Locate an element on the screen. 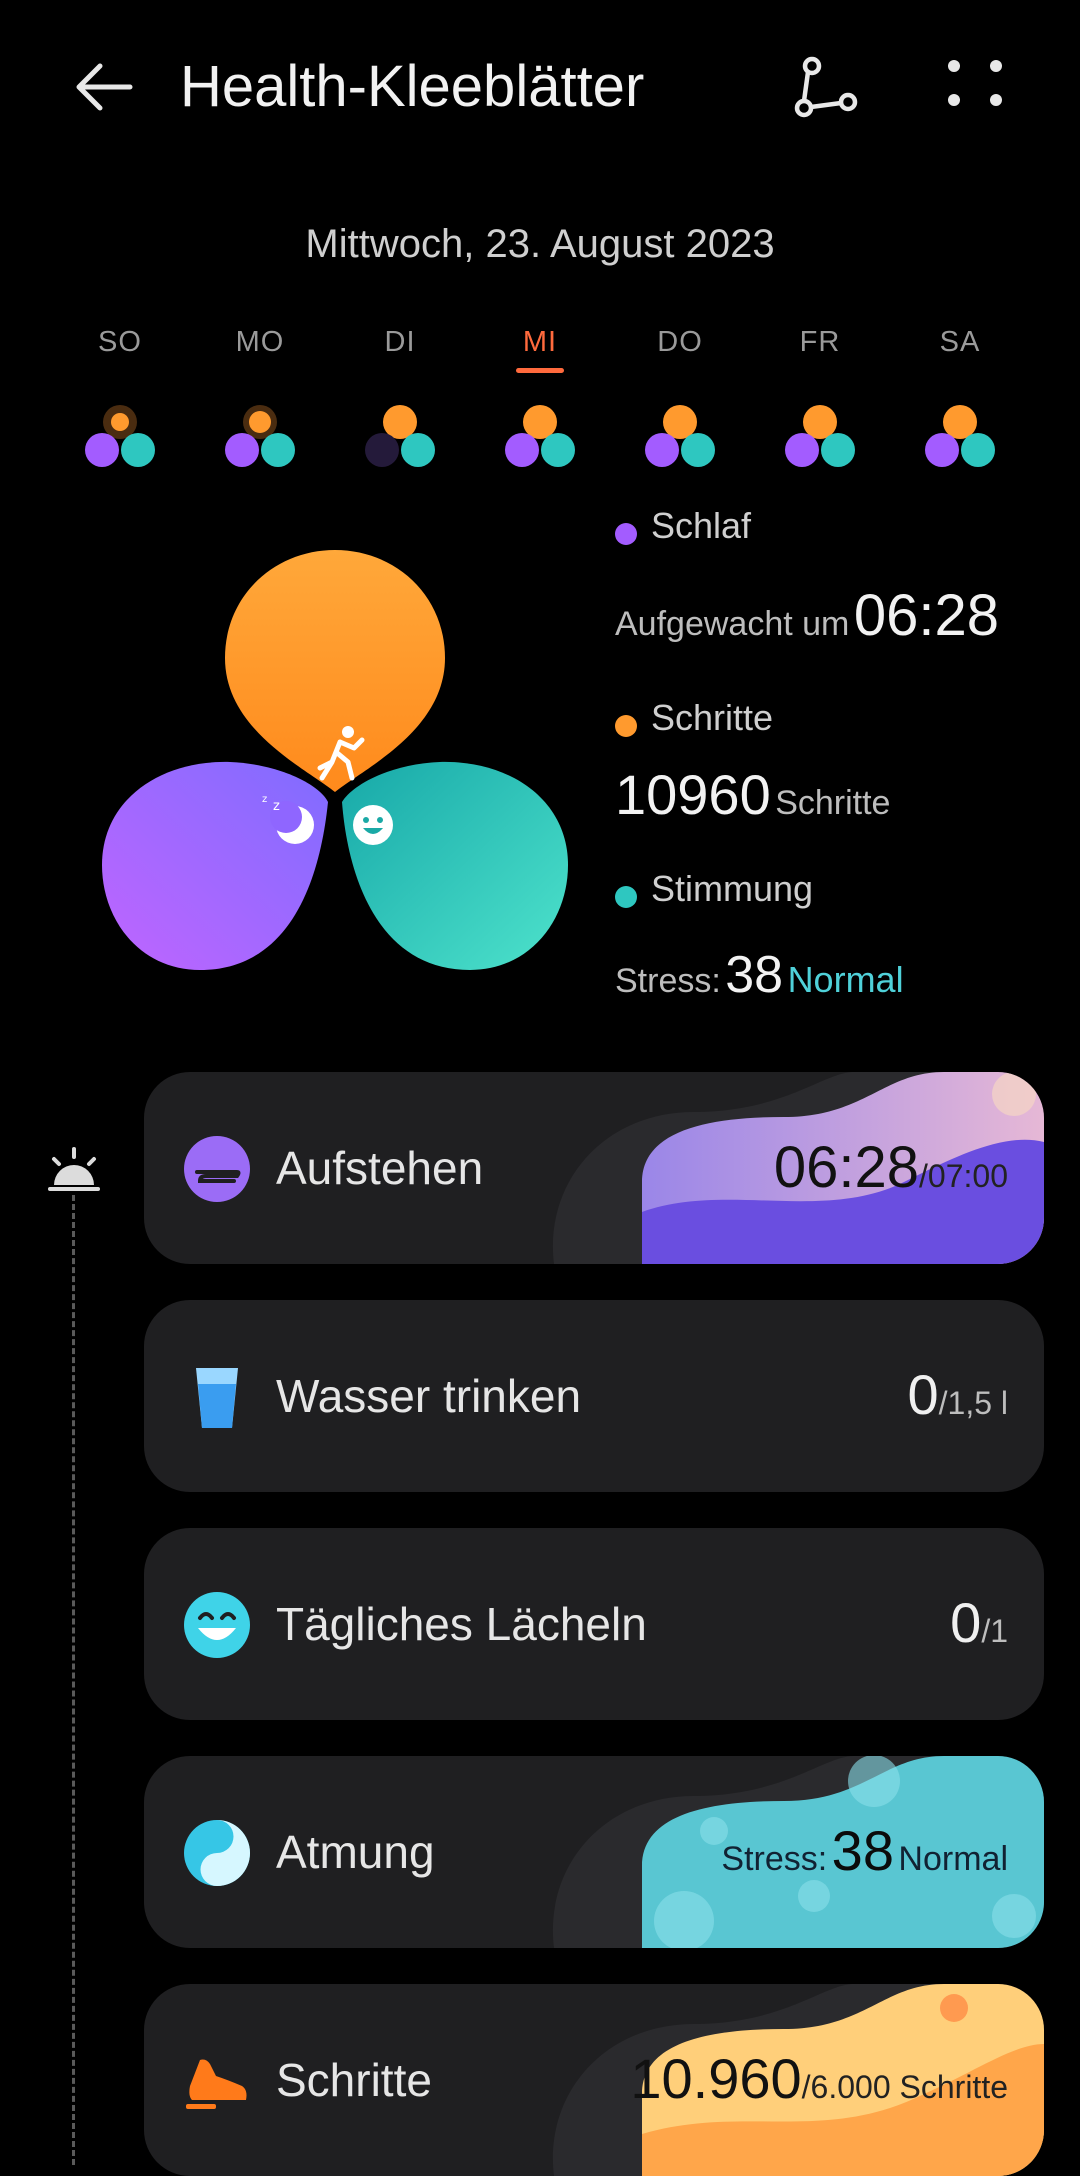 This screenshot has height=2176, width=1080. card-steps: Schritte 10.960/6.000 Schritte is located at coordinates (594, 2080).